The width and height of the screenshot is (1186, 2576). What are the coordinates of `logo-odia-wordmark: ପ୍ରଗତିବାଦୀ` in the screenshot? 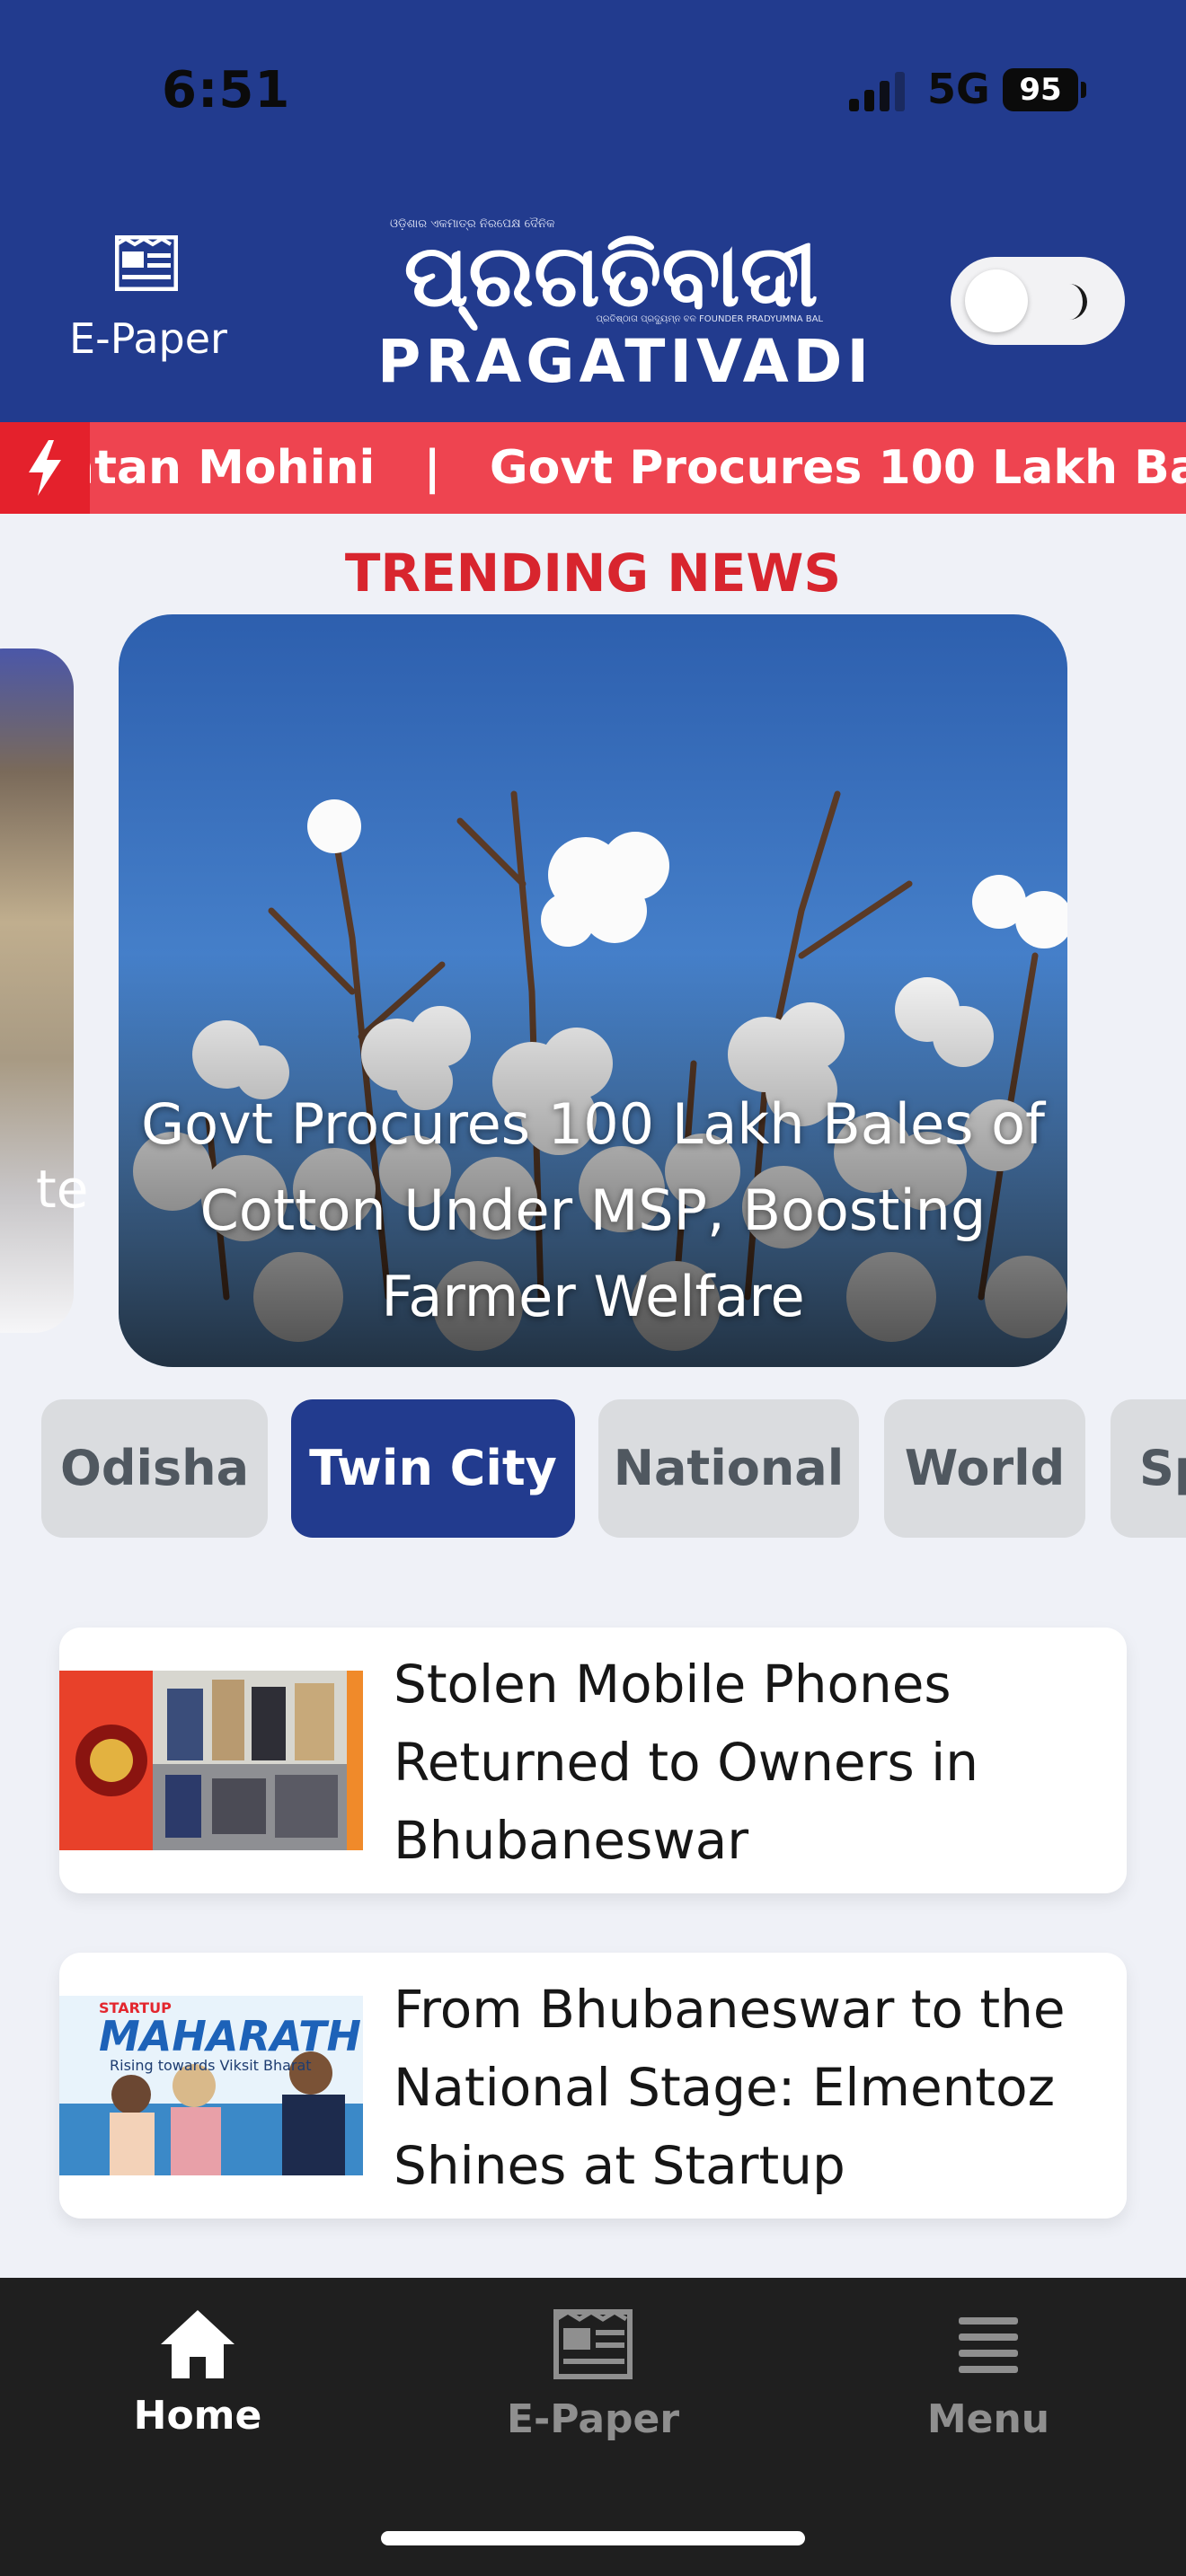 It's located at (611, 275).